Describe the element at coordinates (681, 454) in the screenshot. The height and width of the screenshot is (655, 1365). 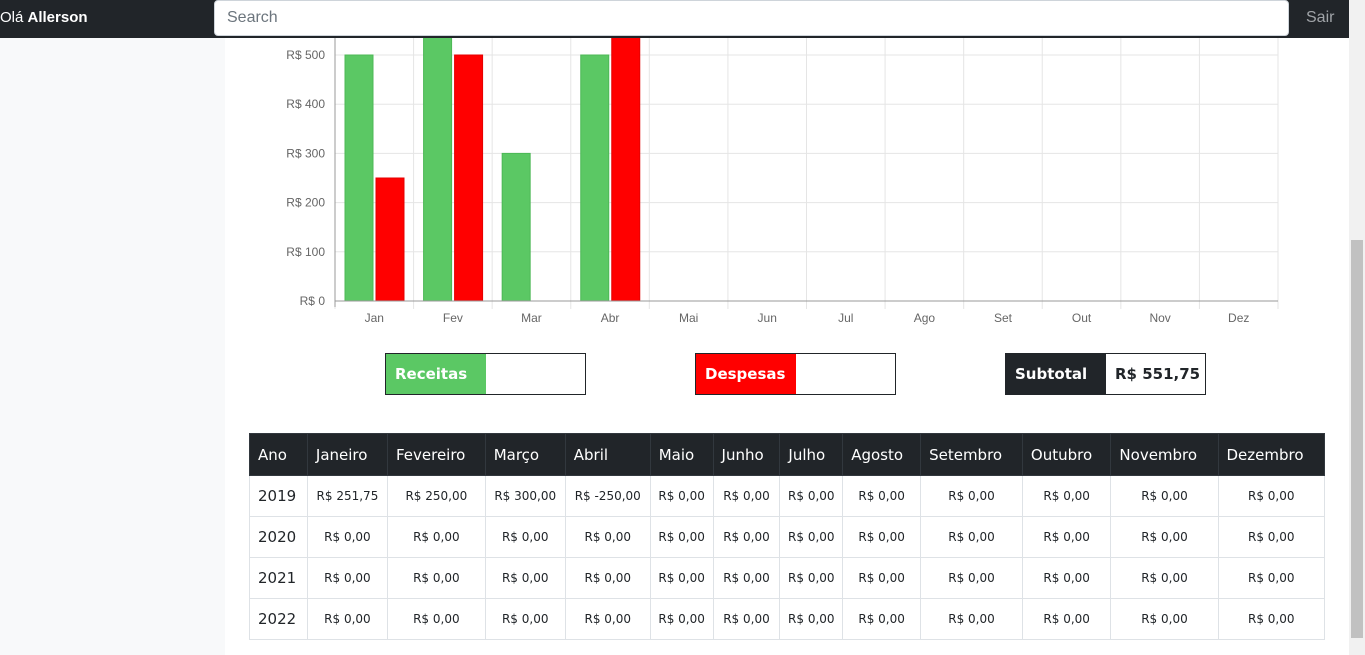
I see `col-header-month: Maio` at that location.